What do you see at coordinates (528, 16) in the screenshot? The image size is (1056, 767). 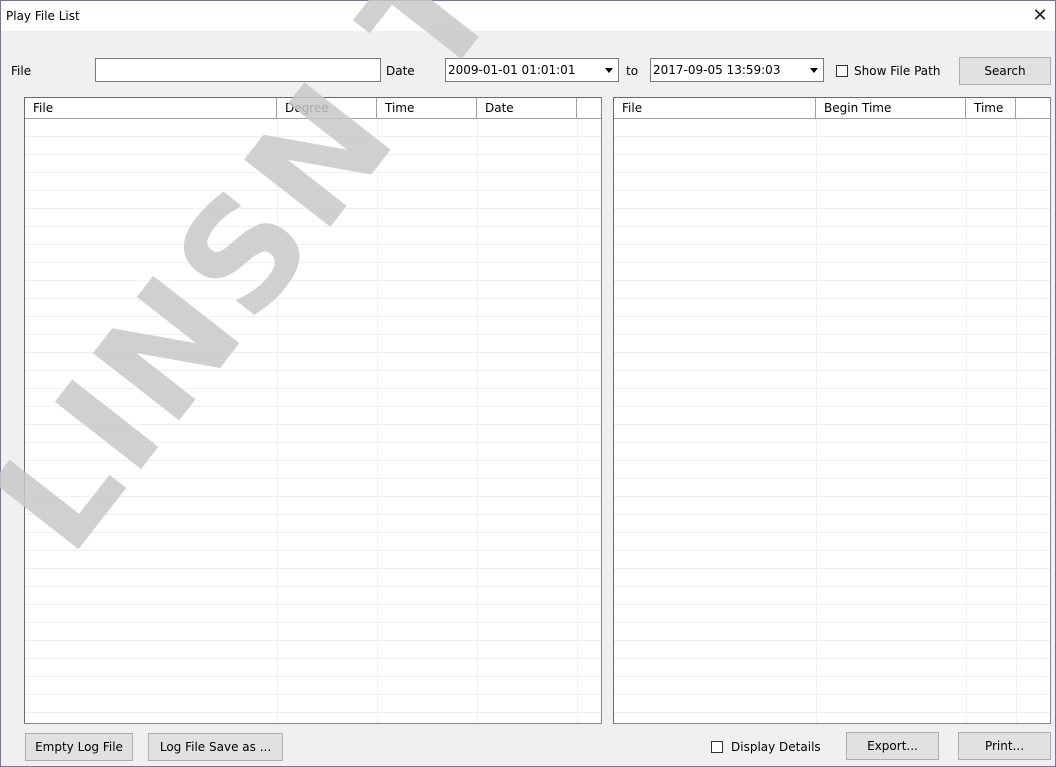 I see `title-bar: Play File List ✕` at bounding box center [528, 16].